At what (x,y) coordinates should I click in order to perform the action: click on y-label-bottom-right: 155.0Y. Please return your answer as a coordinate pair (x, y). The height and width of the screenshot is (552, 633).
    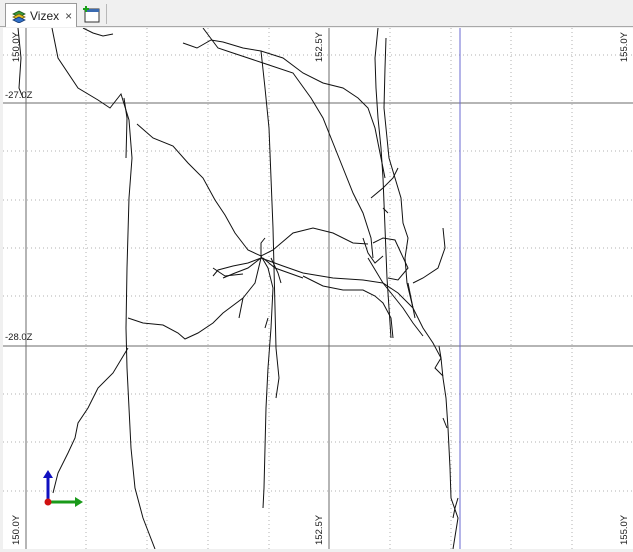
    Looking at the image, I should click on (624, 529).